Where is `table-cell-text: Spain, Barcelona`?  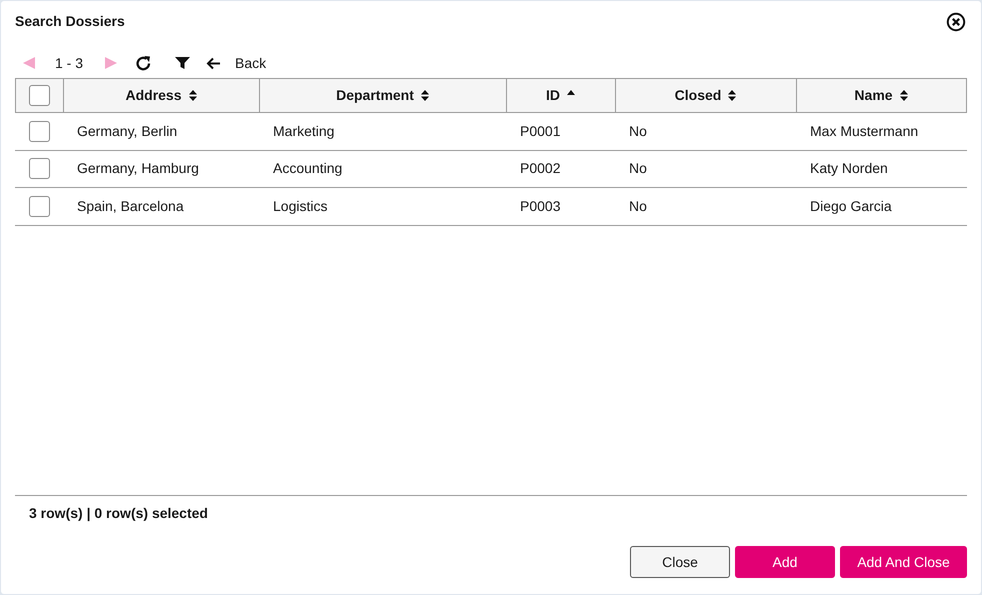 table-cell-text: Spain, Barcelona is located at coordinates (130, 206).